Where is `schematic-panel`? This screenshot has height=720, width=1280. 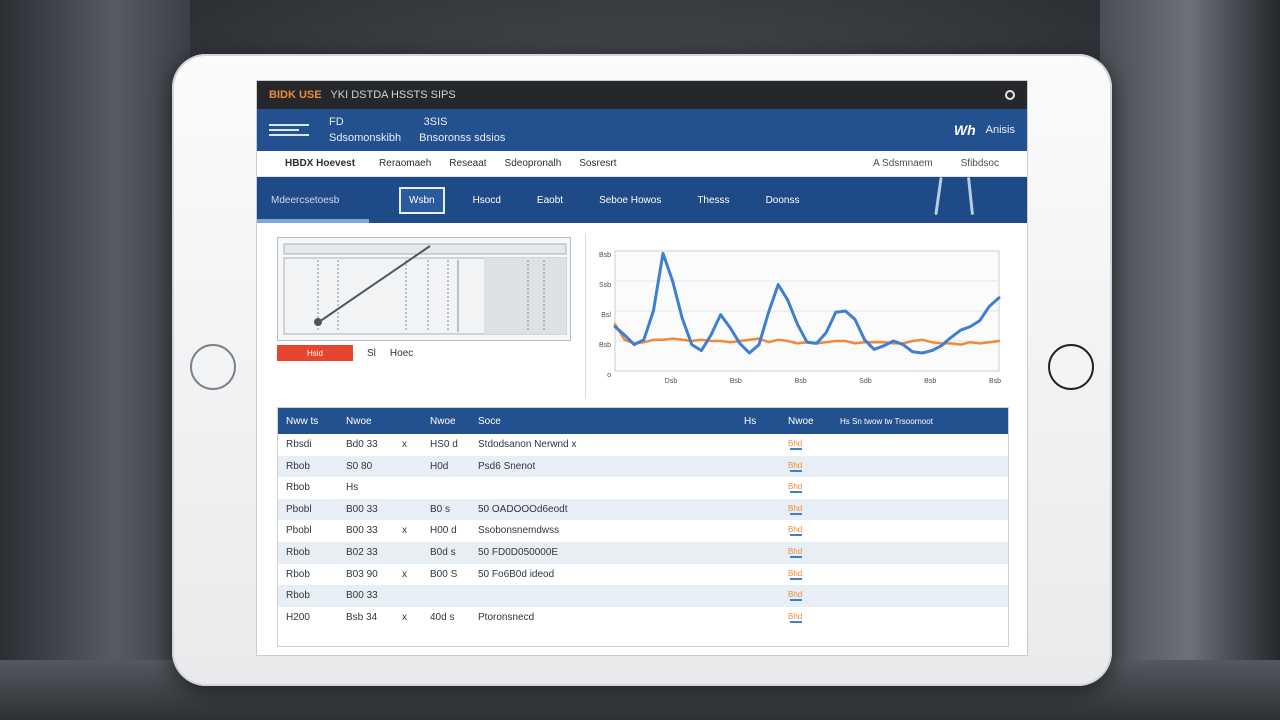
schematic-panel is located at coordinates (424, 289).